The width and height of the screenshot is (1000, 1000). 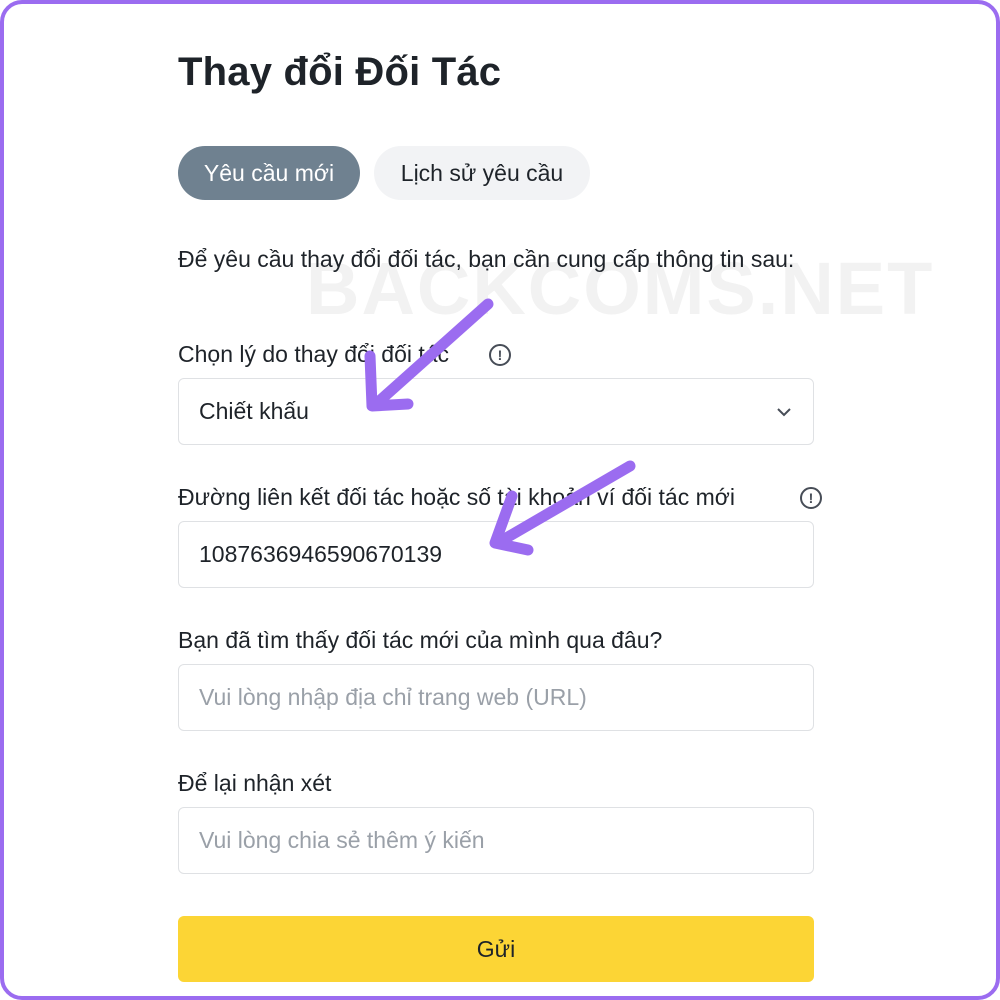 I want to click on comment-input: Vui lòng chia sẻ thêm ý kiến, so click(x=496, y=840).